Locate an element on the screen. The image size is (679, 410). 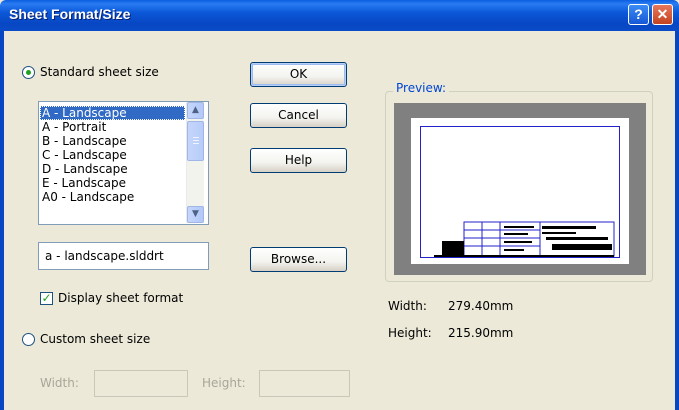
help-icon: ? is located at coordinates (638, 14).